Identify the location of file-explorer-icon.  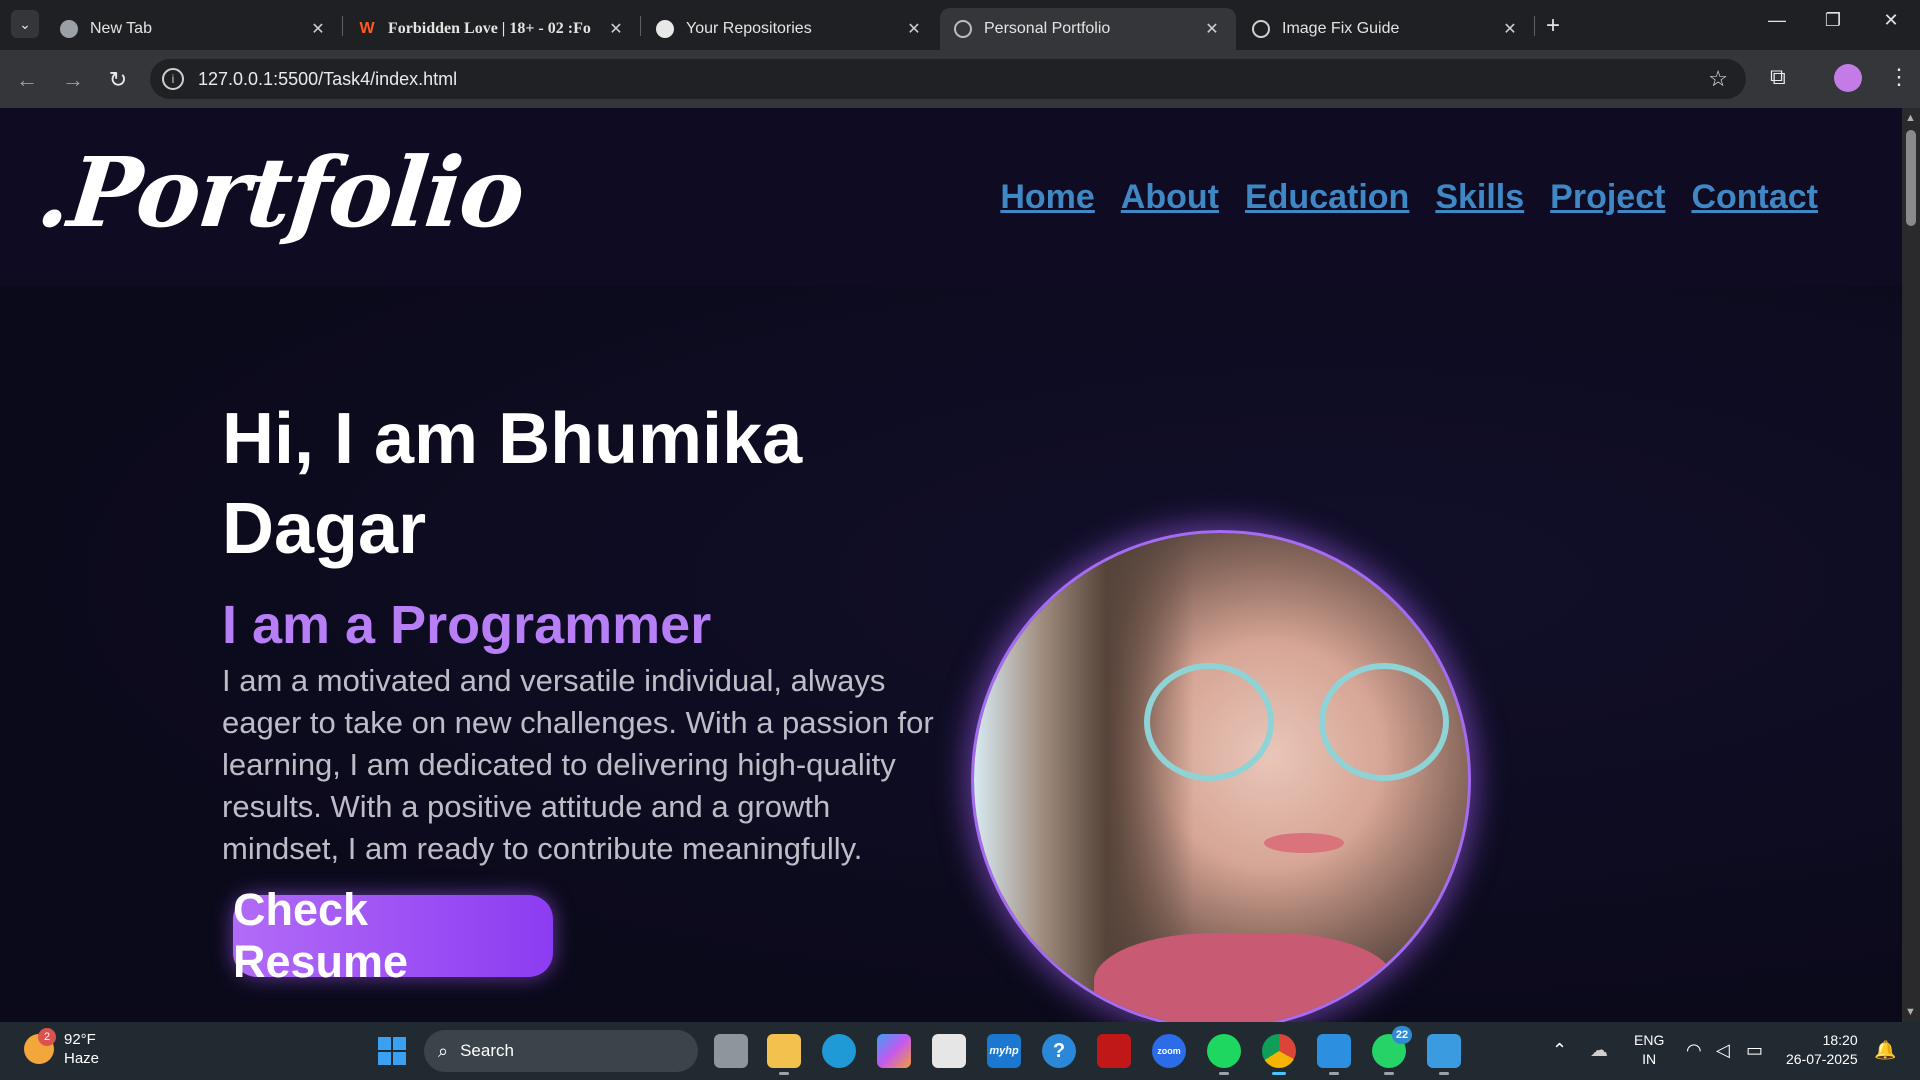
(784, 1054).